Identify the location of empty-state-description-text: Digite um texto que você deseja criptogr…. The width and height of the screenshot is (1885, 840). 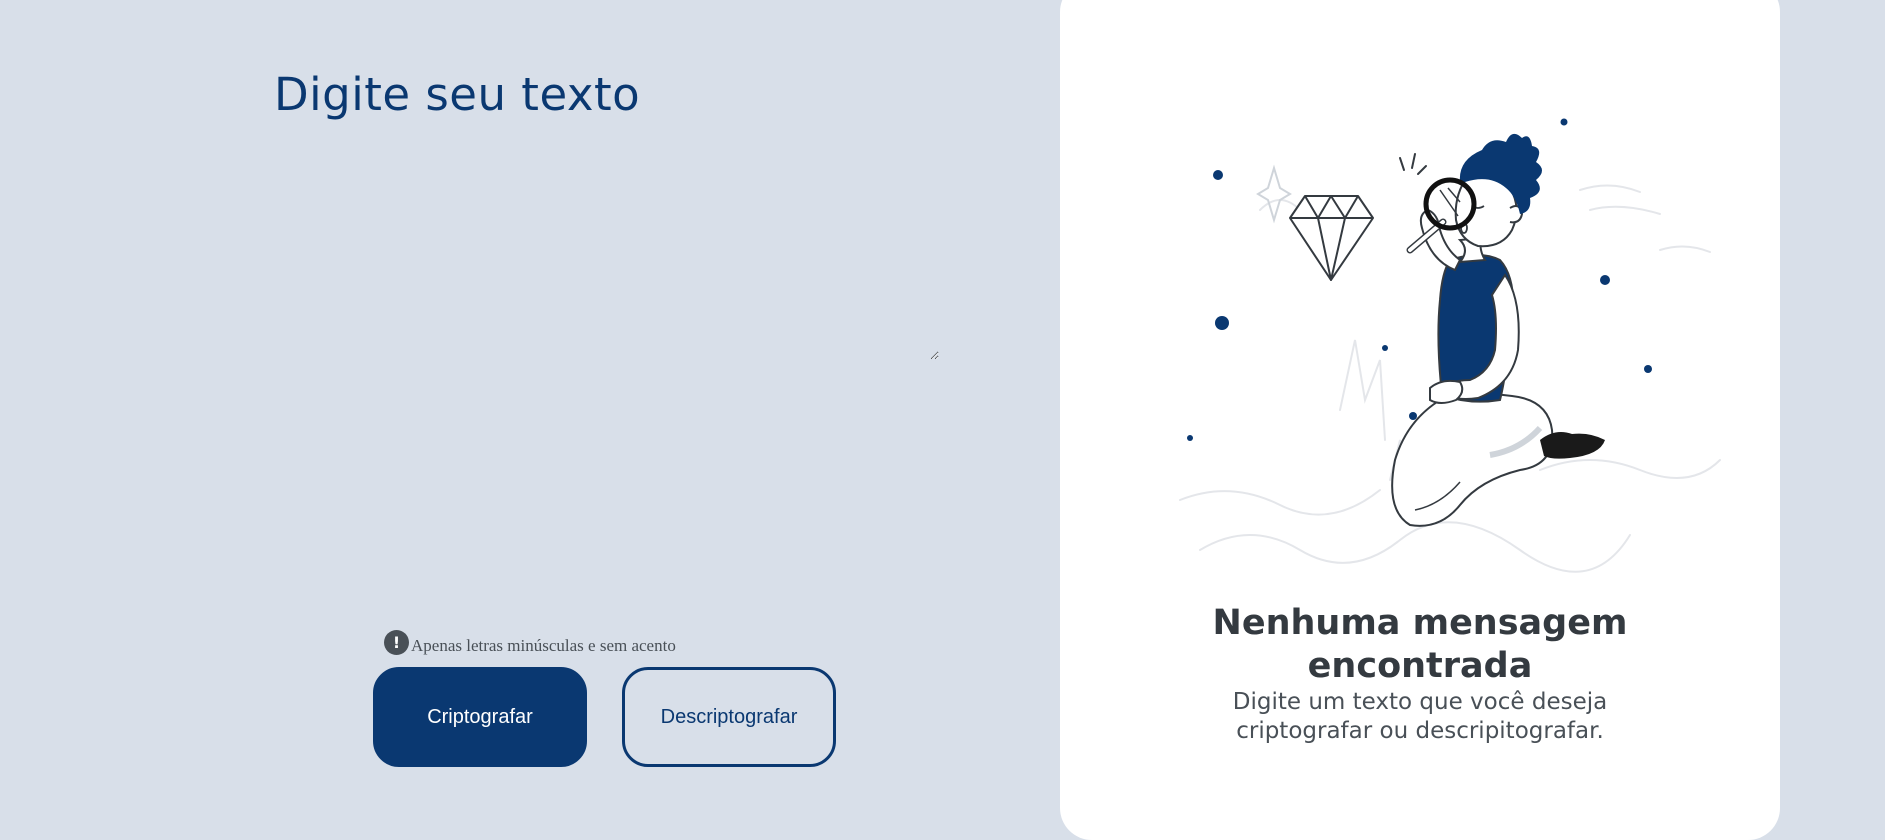
(1420, 716).